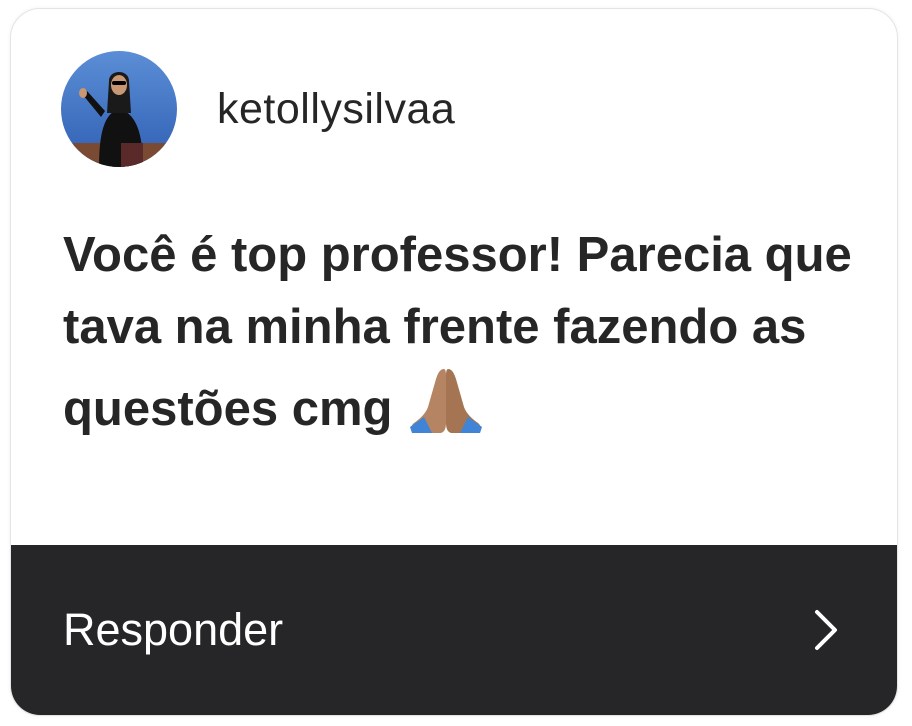 The width and height of the screenshot is (912, 726). I want to click on username: ketollysilvaa, so click(336, 109).